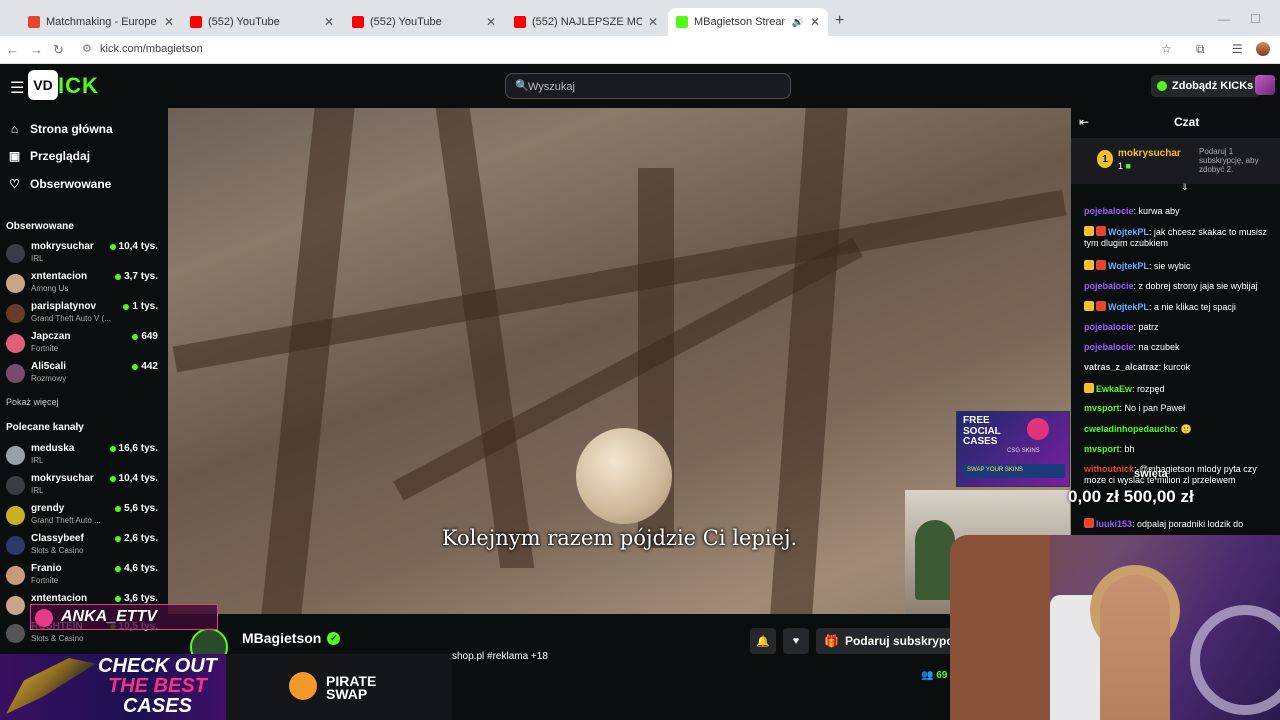  I want to click on overlay-ad-brand: CSG SKINS, so click(1023, 451).